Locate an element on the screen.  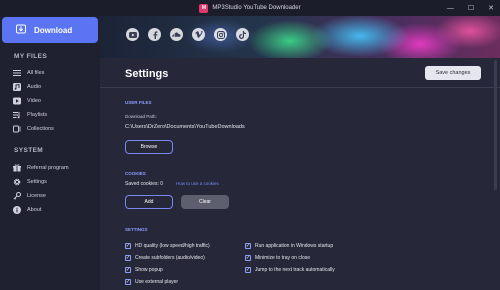
option-label: HD quality (low speed/high traffic) is located at coordinates (172, 246).